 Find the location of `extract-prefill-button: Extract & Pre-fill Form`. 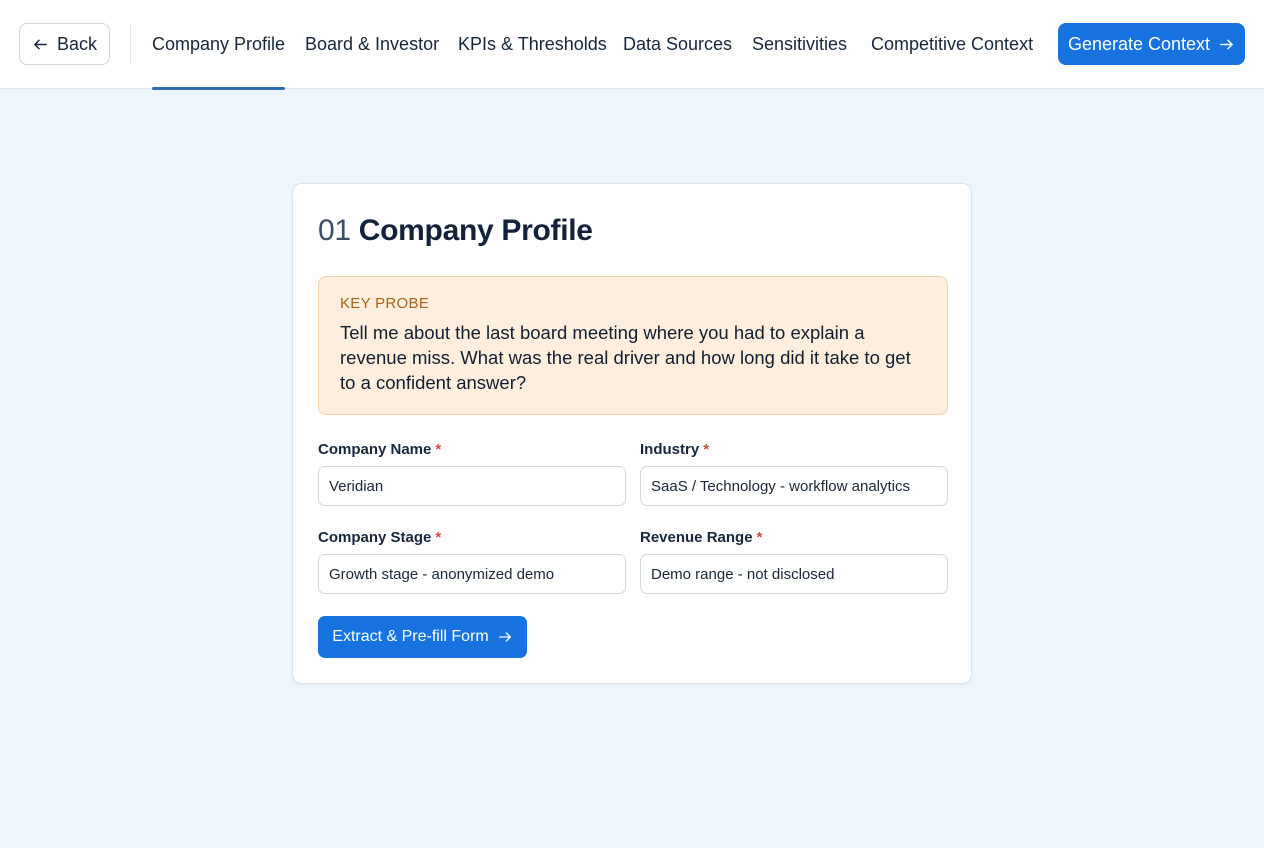

extract-prefill-button: Extract & Pre-fill Form is located at coordinates (422, 637).